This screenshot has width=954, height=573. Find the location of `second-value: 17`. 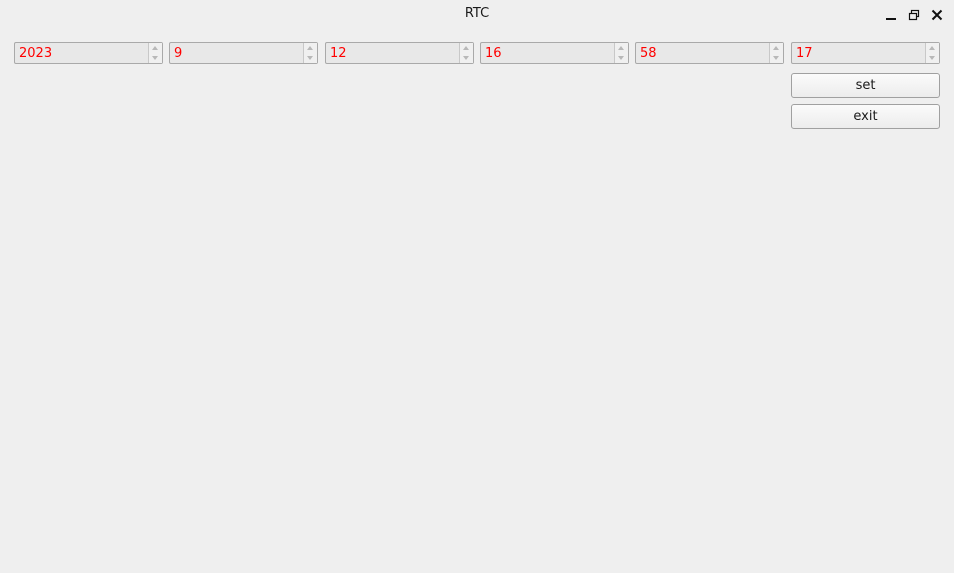

second-value: 17 is located at coordinates (804, 53).